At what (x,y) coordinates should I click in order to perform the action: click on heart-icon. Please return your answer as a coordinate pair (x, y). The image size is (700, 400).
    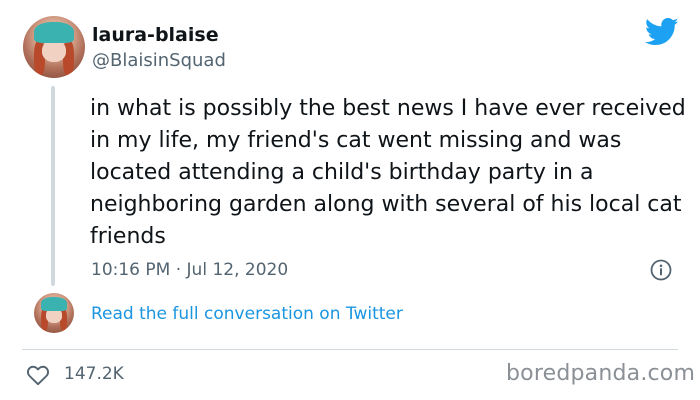
    Looking at the image, I should click on (38, 375).